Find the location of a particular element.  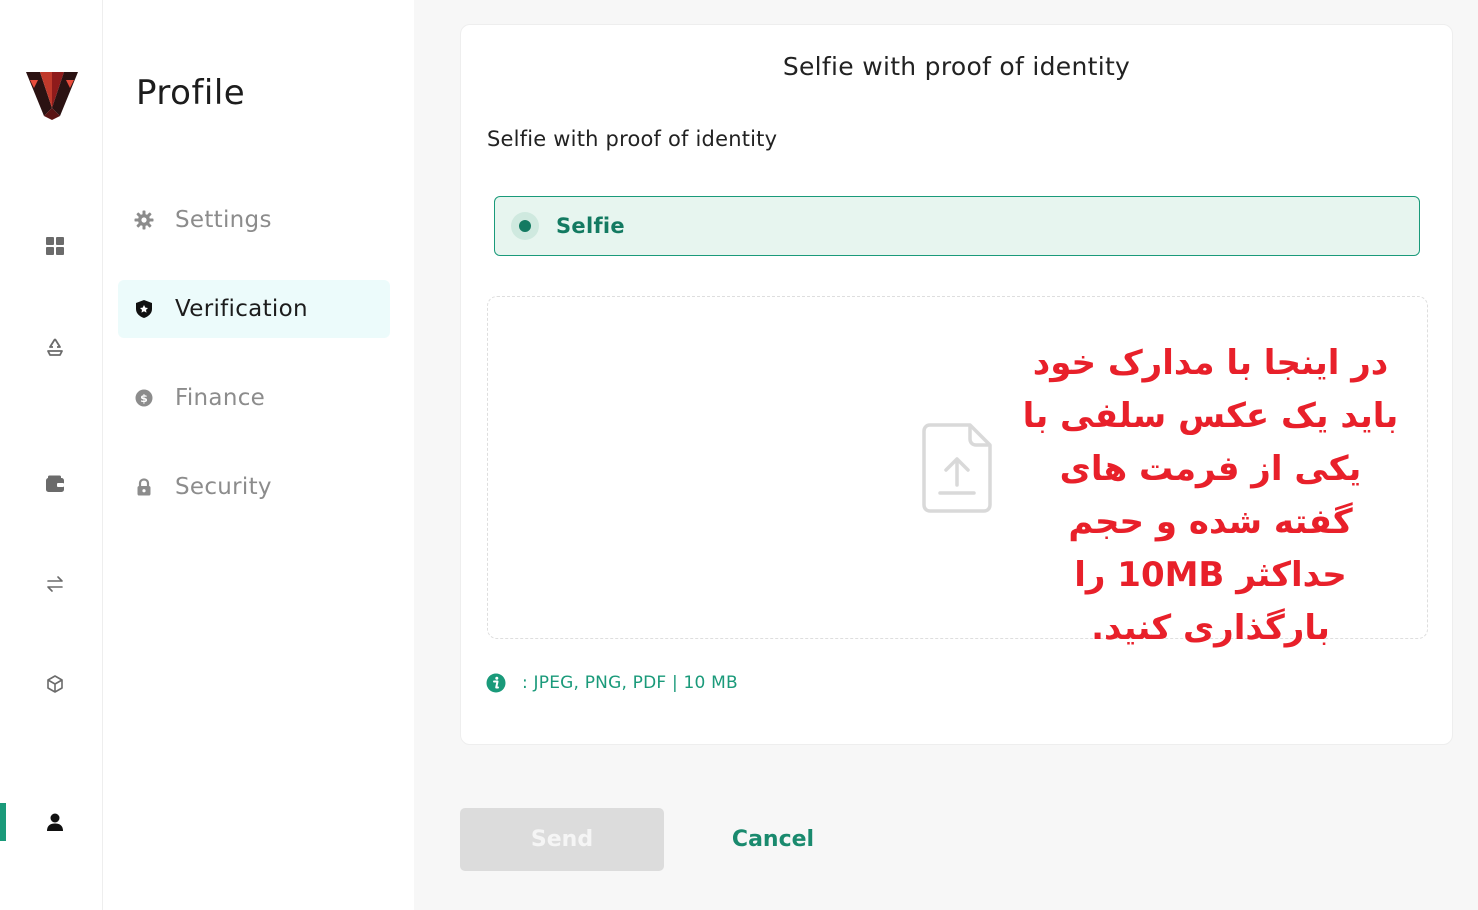

info-text: : JPEG, PNG, PDF | 10 MB is located at coordinates (630, 683).